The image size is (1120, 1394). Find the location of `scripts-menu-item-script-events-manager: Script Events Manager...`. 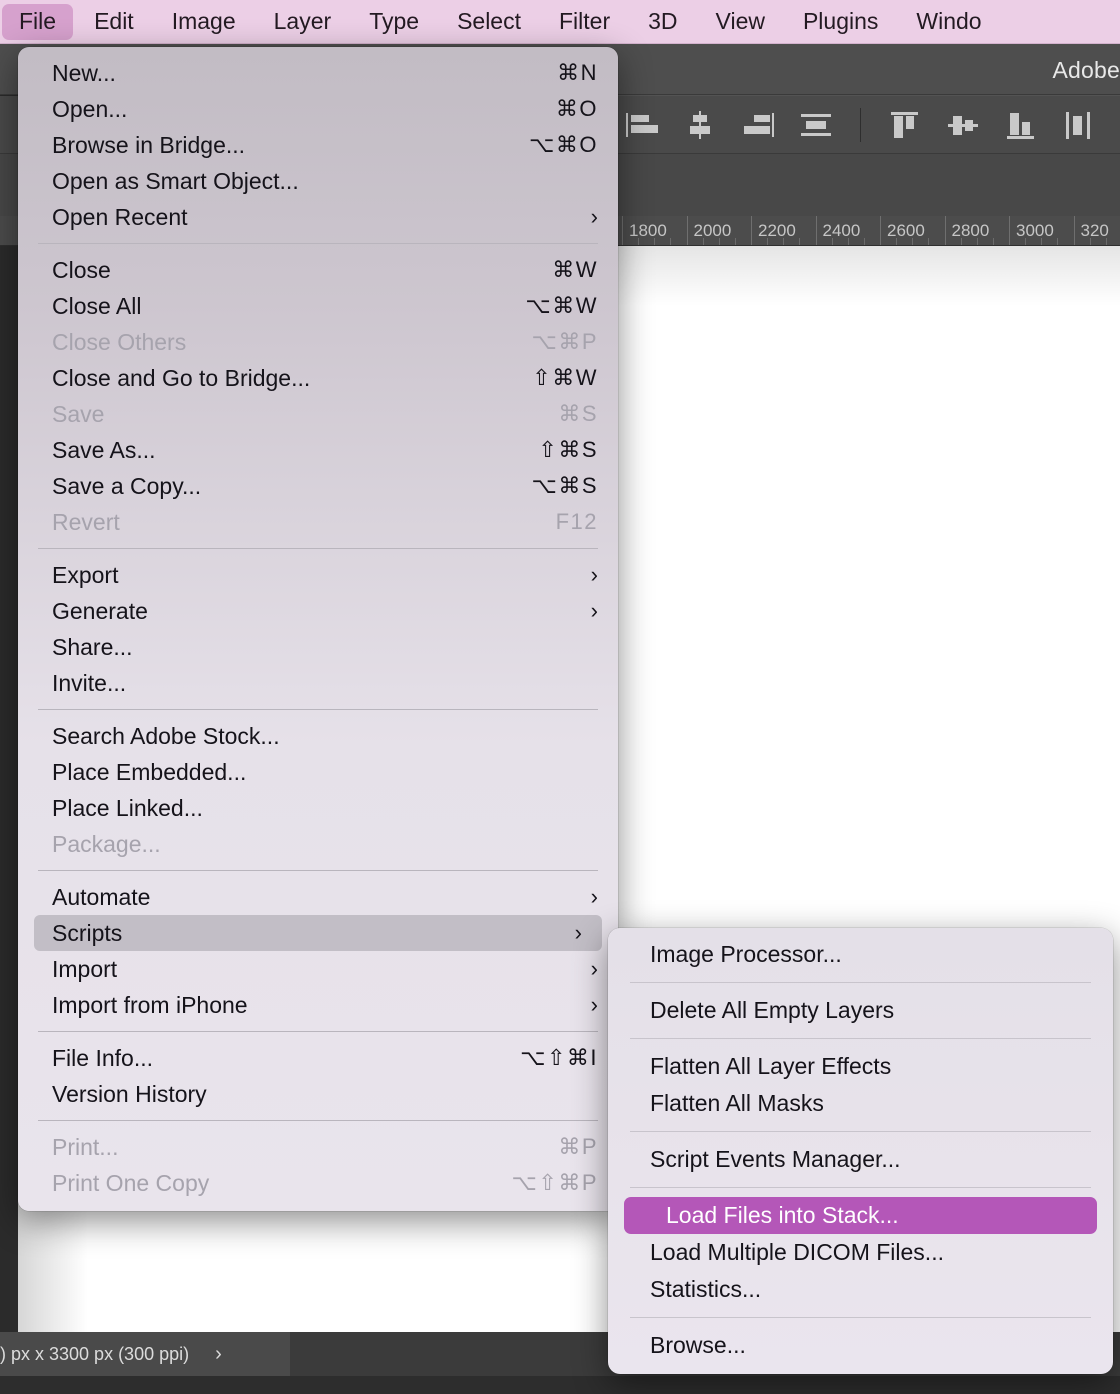

scripts-menu-item-script-events-manager: Script Events Manager... is located at coordinates (860, 1159).